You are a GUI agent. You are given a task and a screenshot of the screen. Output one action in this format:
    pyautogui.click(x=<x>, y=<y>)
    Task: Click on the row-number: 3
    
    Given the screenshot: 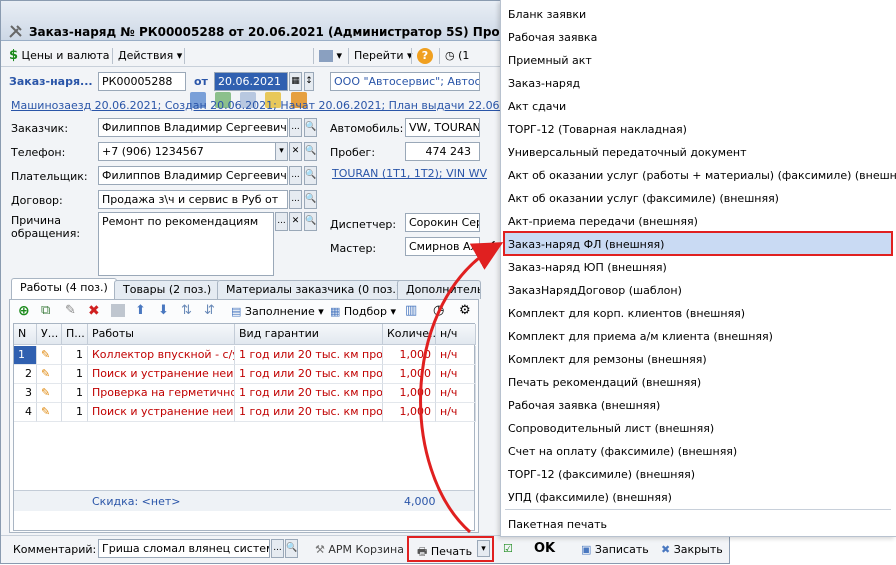 What is the action you would take?
    pyautogui.click(x=25, y=393)
    